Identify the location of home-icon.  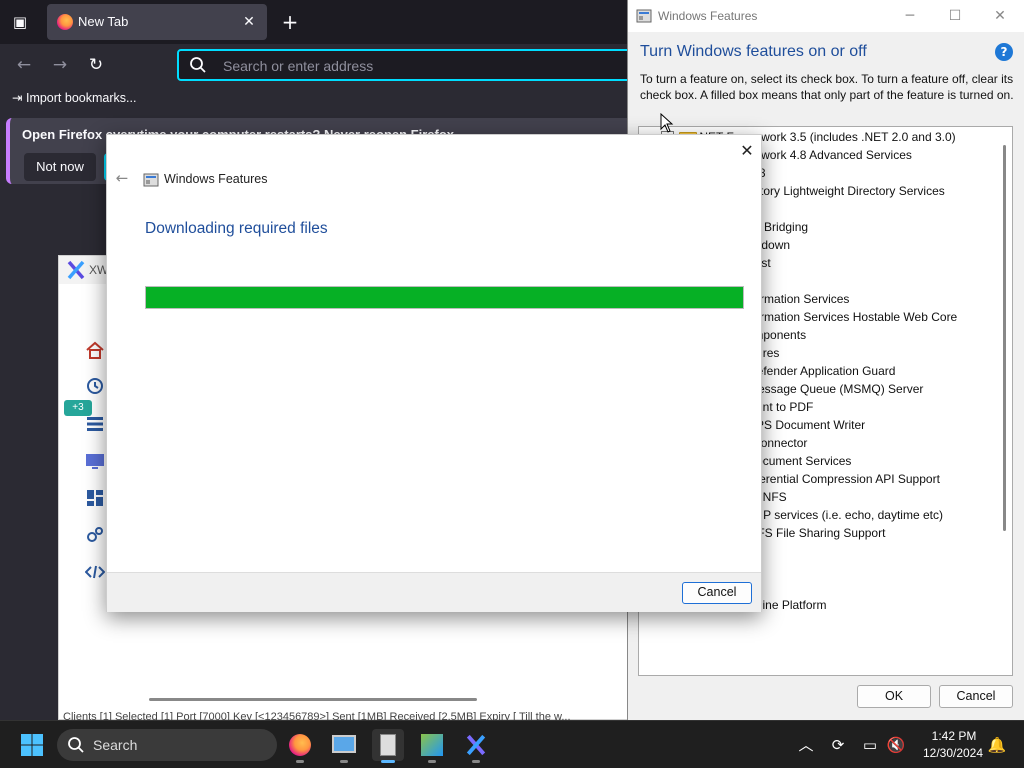
(95, 350).